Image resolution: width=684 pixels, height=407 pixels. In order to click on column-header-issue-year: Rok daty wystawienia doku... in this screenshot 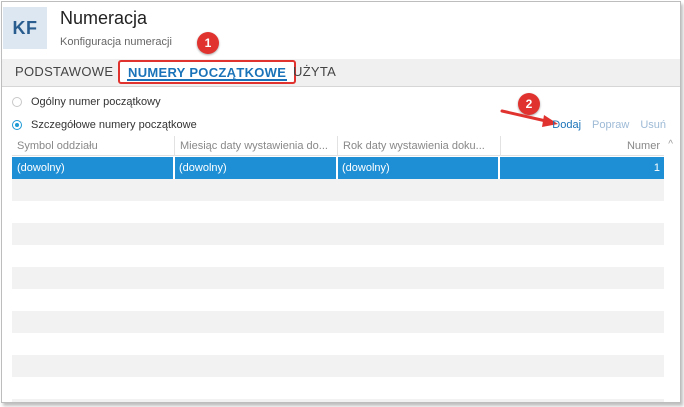, I will do `click(418, 146)`.